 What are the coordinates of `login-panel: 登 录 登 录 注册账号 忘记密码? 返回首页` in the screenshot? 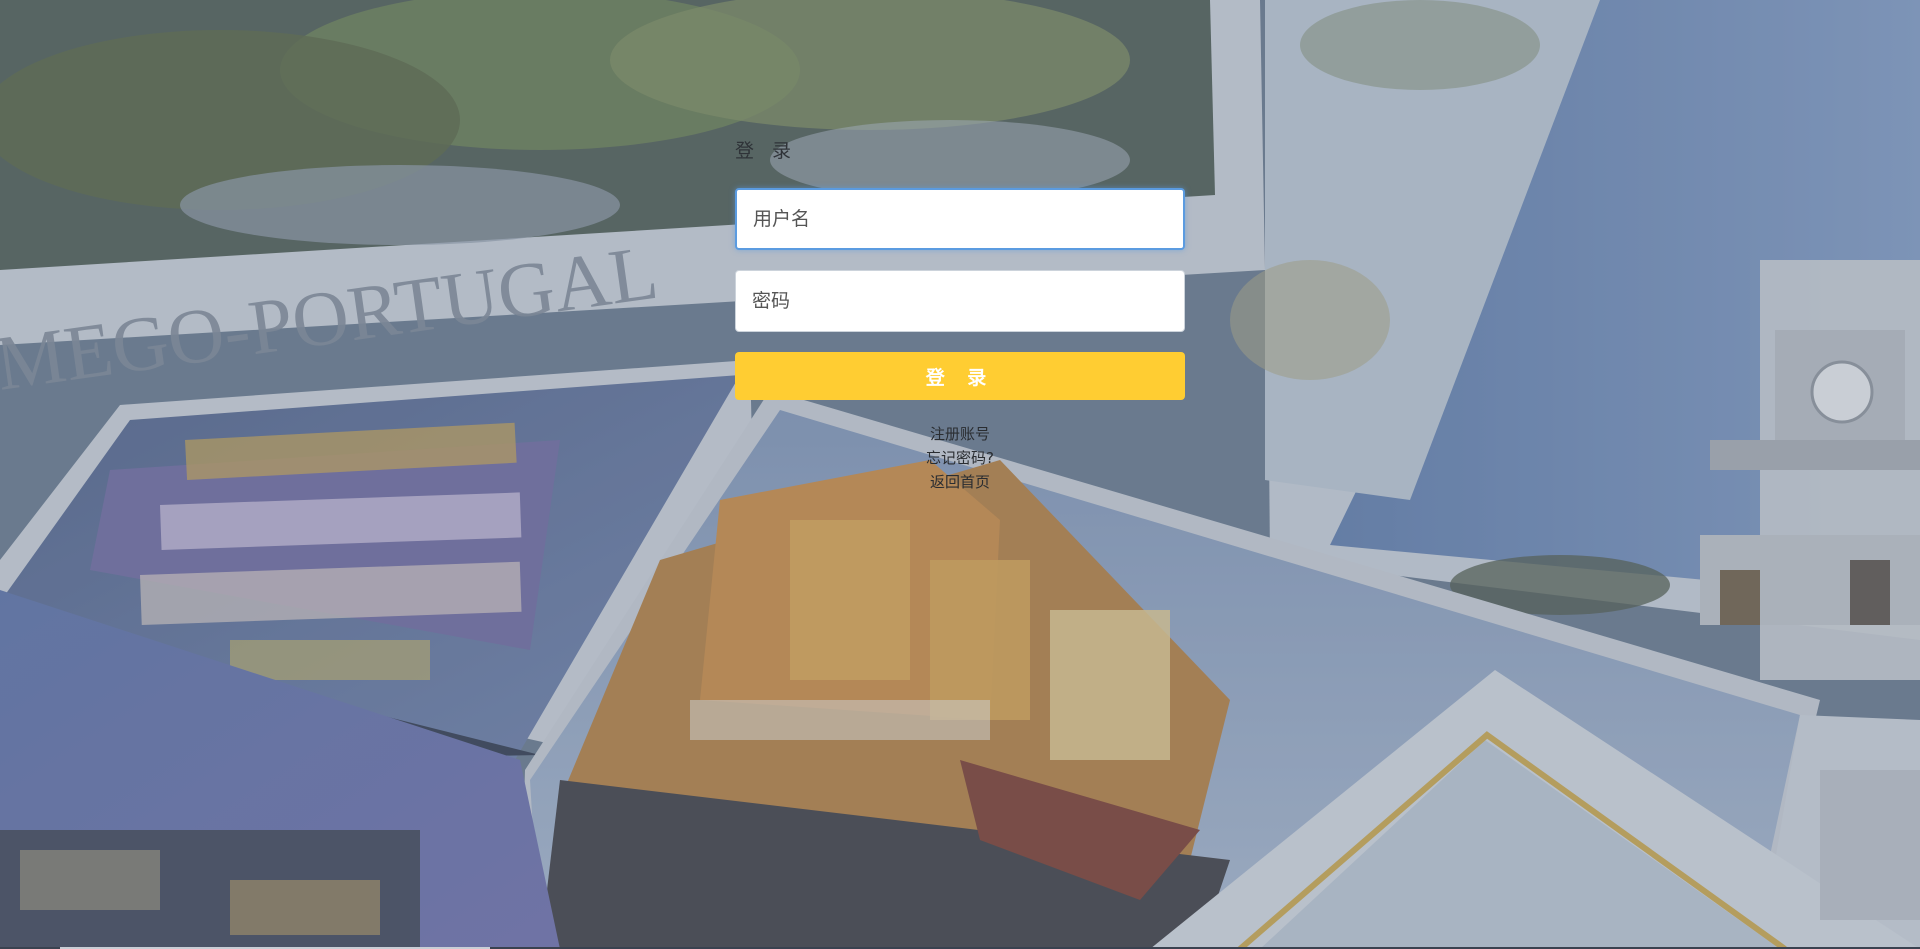 It's located at (960, 316).